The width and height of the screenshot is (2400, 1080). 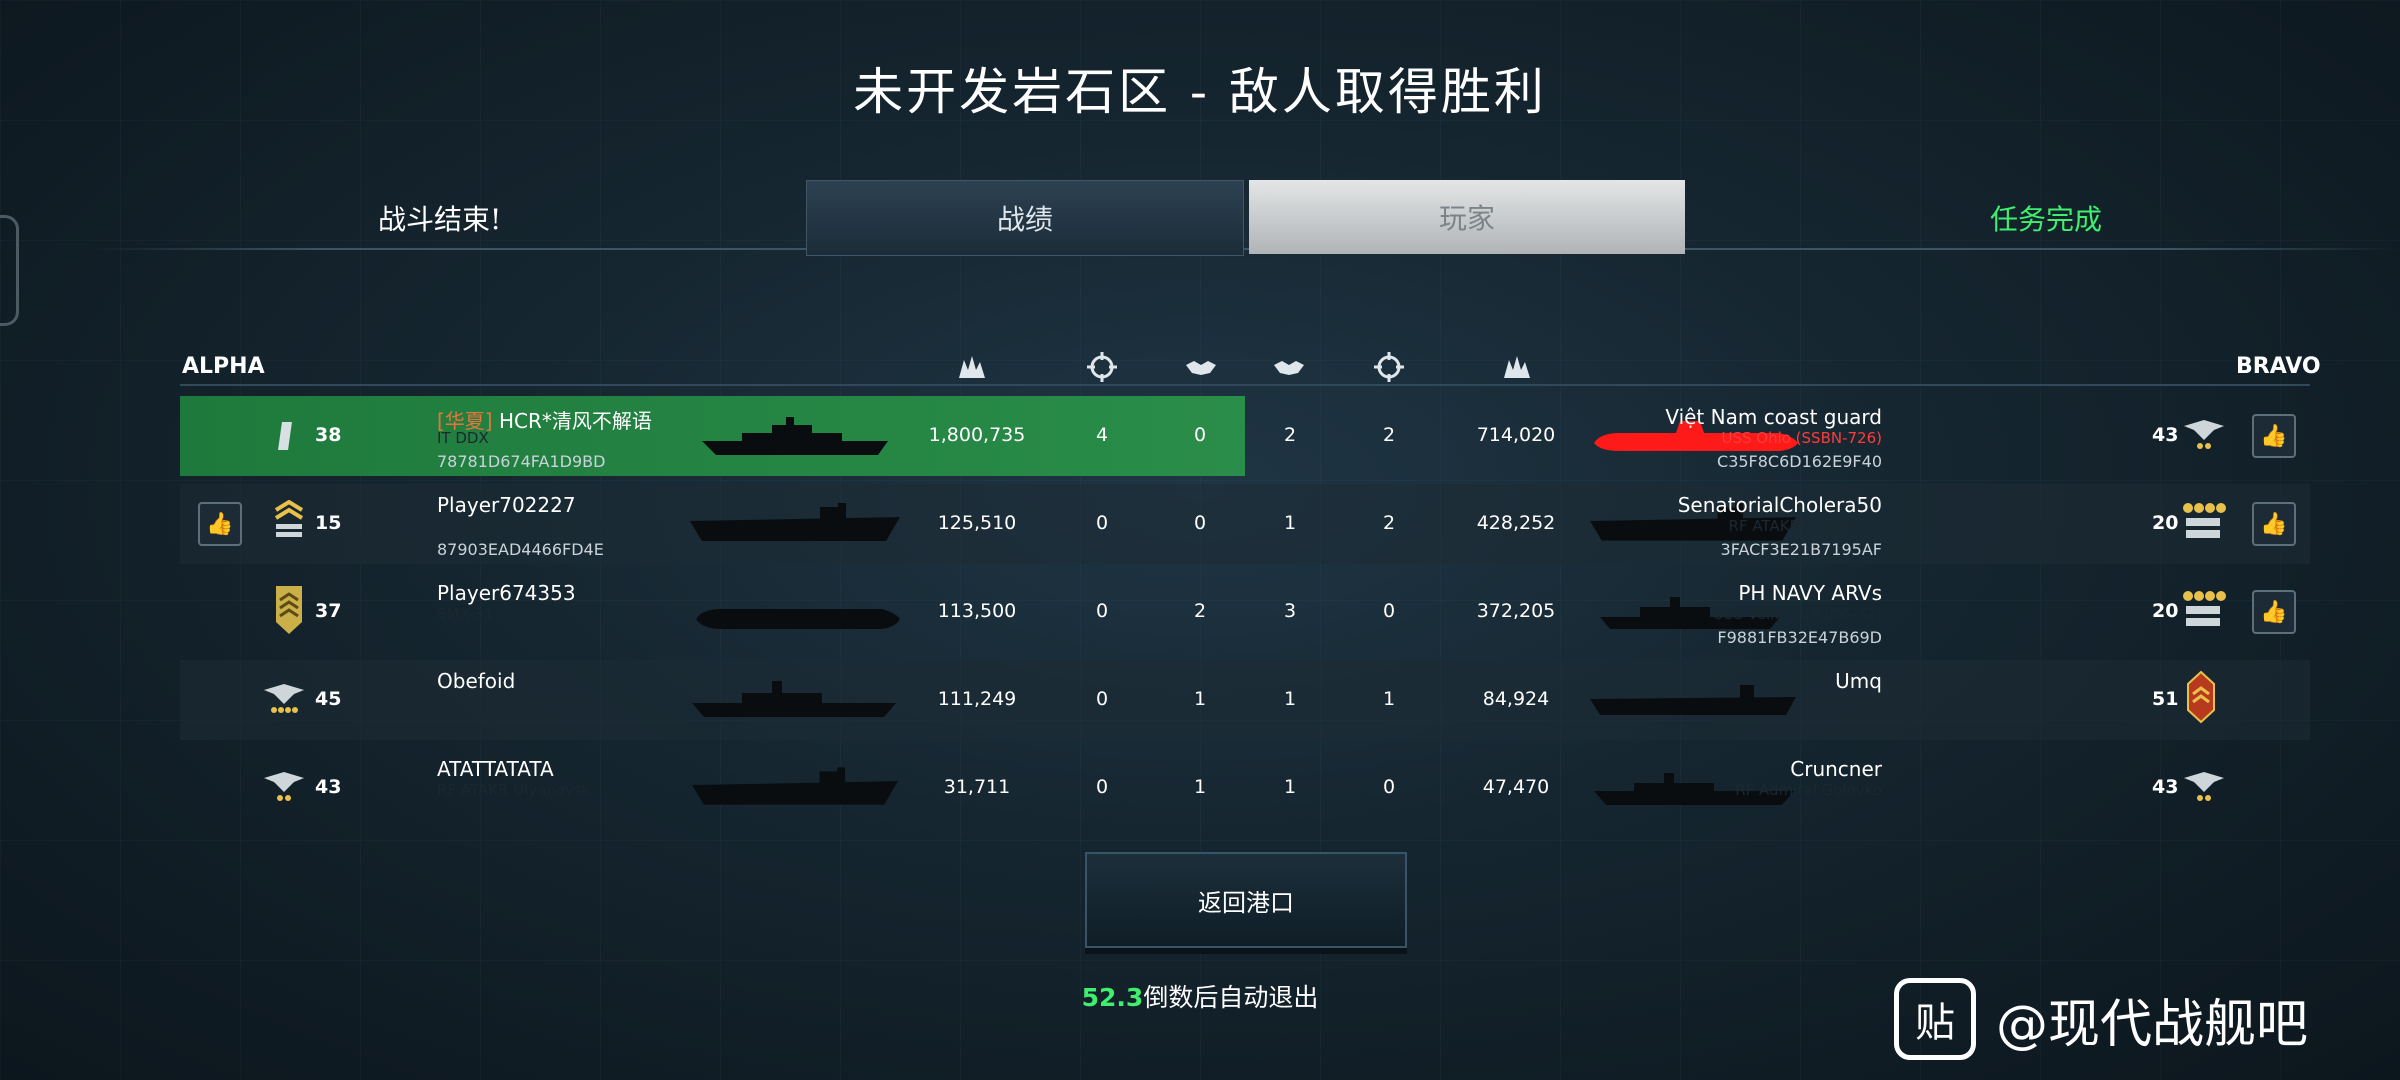 I want to click on player-name: Cruncner, so click(x=1672, y=769).